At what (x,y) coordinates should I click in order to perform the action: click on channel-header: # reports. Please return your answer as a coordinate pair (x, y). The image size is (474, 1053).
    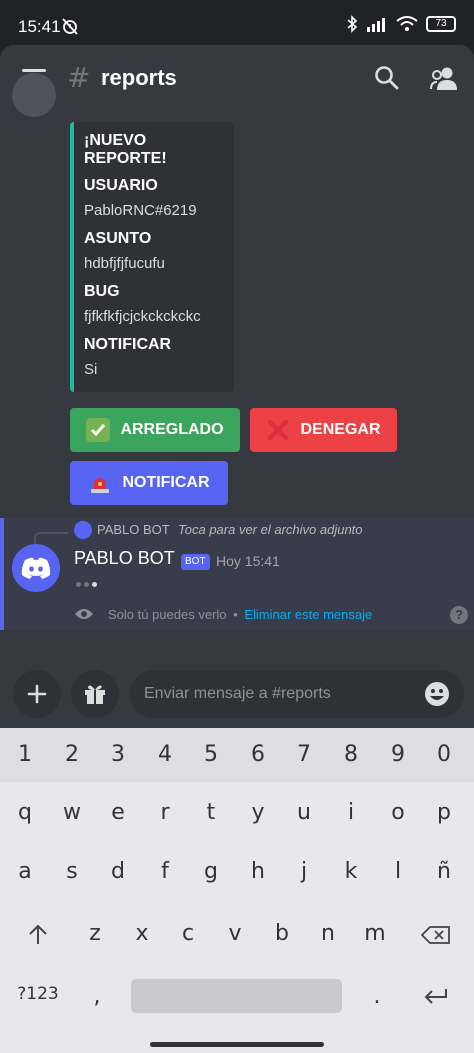
    Looking at the image, I should click on (237, 79).